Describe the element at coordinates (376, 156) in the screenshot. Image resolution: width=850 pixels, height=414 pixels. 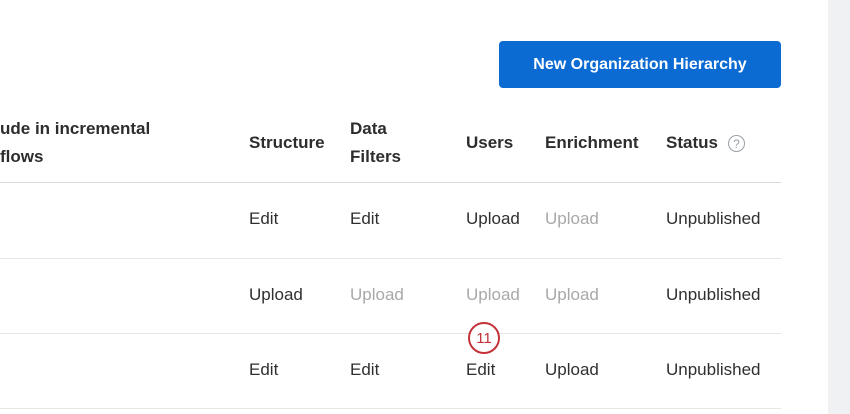
I see `column-header-data-filters-line2: Filters` at that location.